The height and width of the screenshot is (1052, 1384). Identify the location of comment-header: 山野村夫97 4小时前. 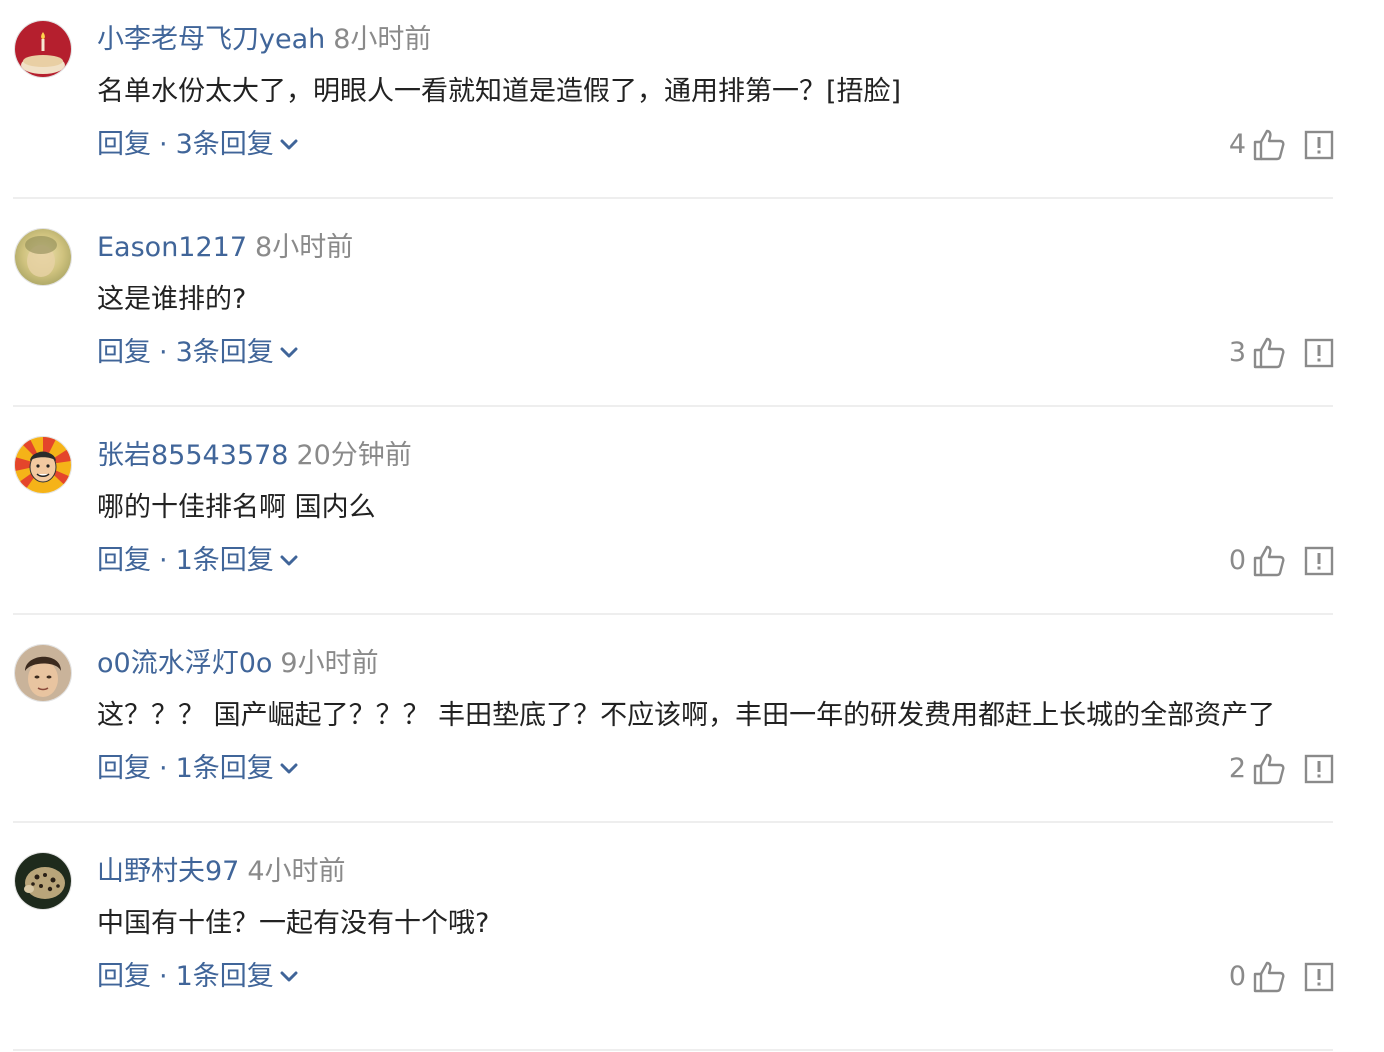
(221, 872).